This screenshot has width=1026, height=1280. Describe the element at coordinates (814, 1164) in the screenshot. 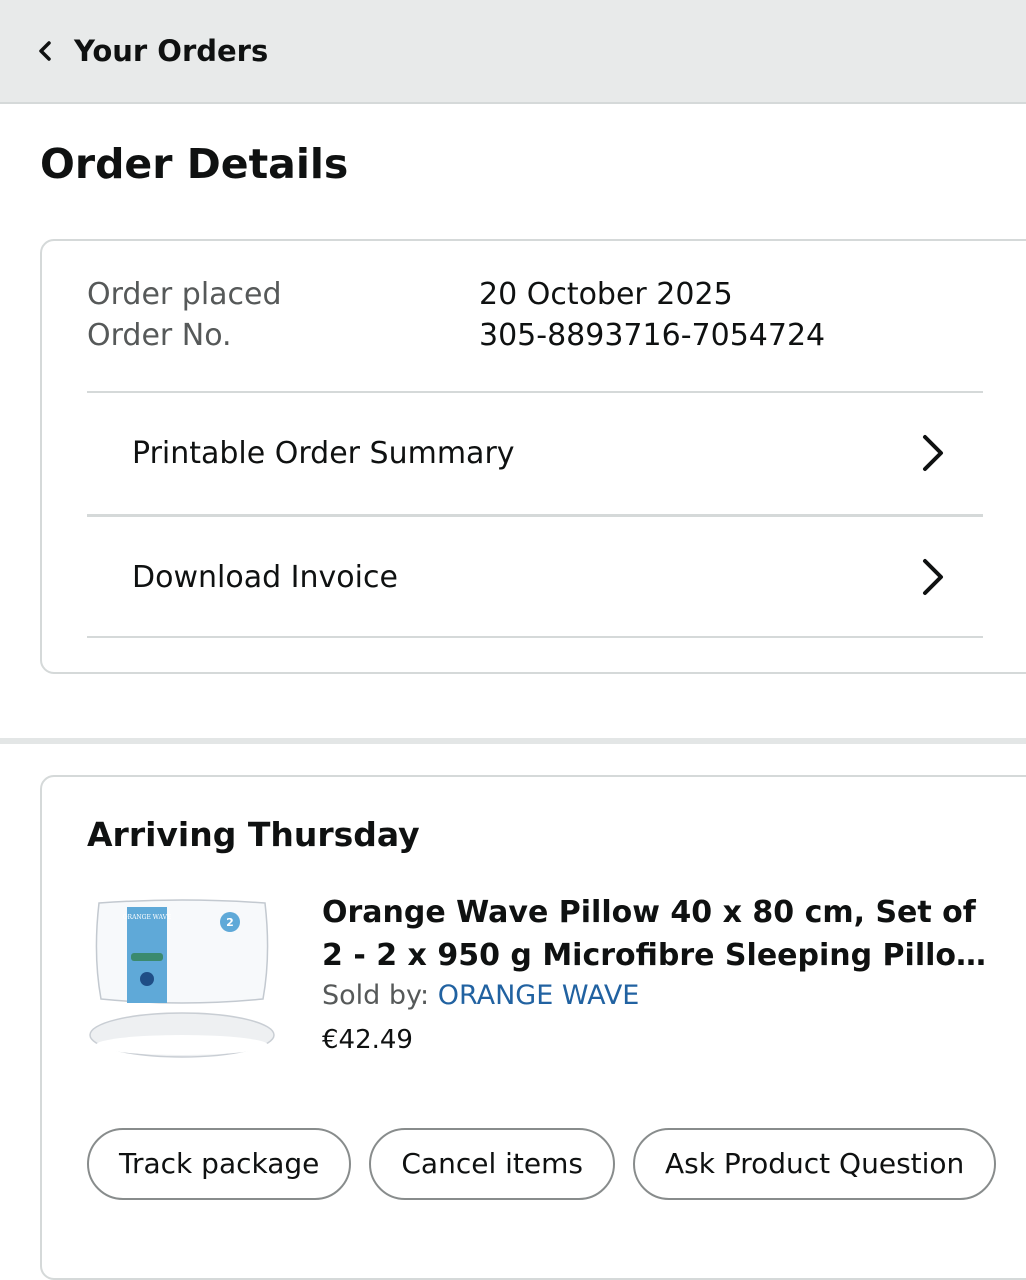

I see `ask-product-question-button: Ask Product Question` at that location.